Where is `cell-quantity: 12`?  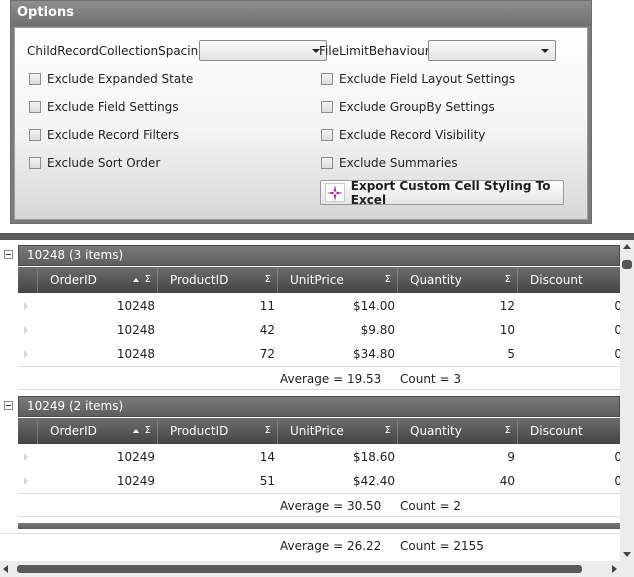 cell-quantity: 12 is located at coordinates (456, 306).